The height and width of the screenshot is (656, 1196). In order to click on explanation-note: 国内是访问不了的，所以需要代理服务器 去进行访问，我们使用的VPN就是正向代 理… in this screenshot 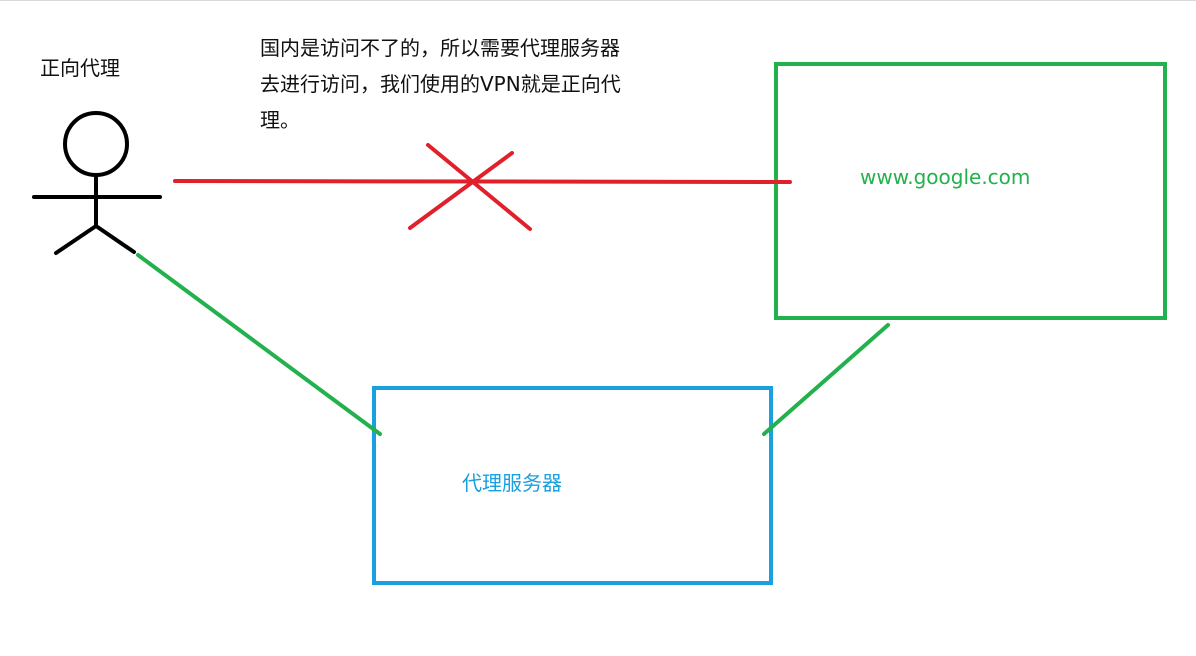, I will do `click(480, 84)`.